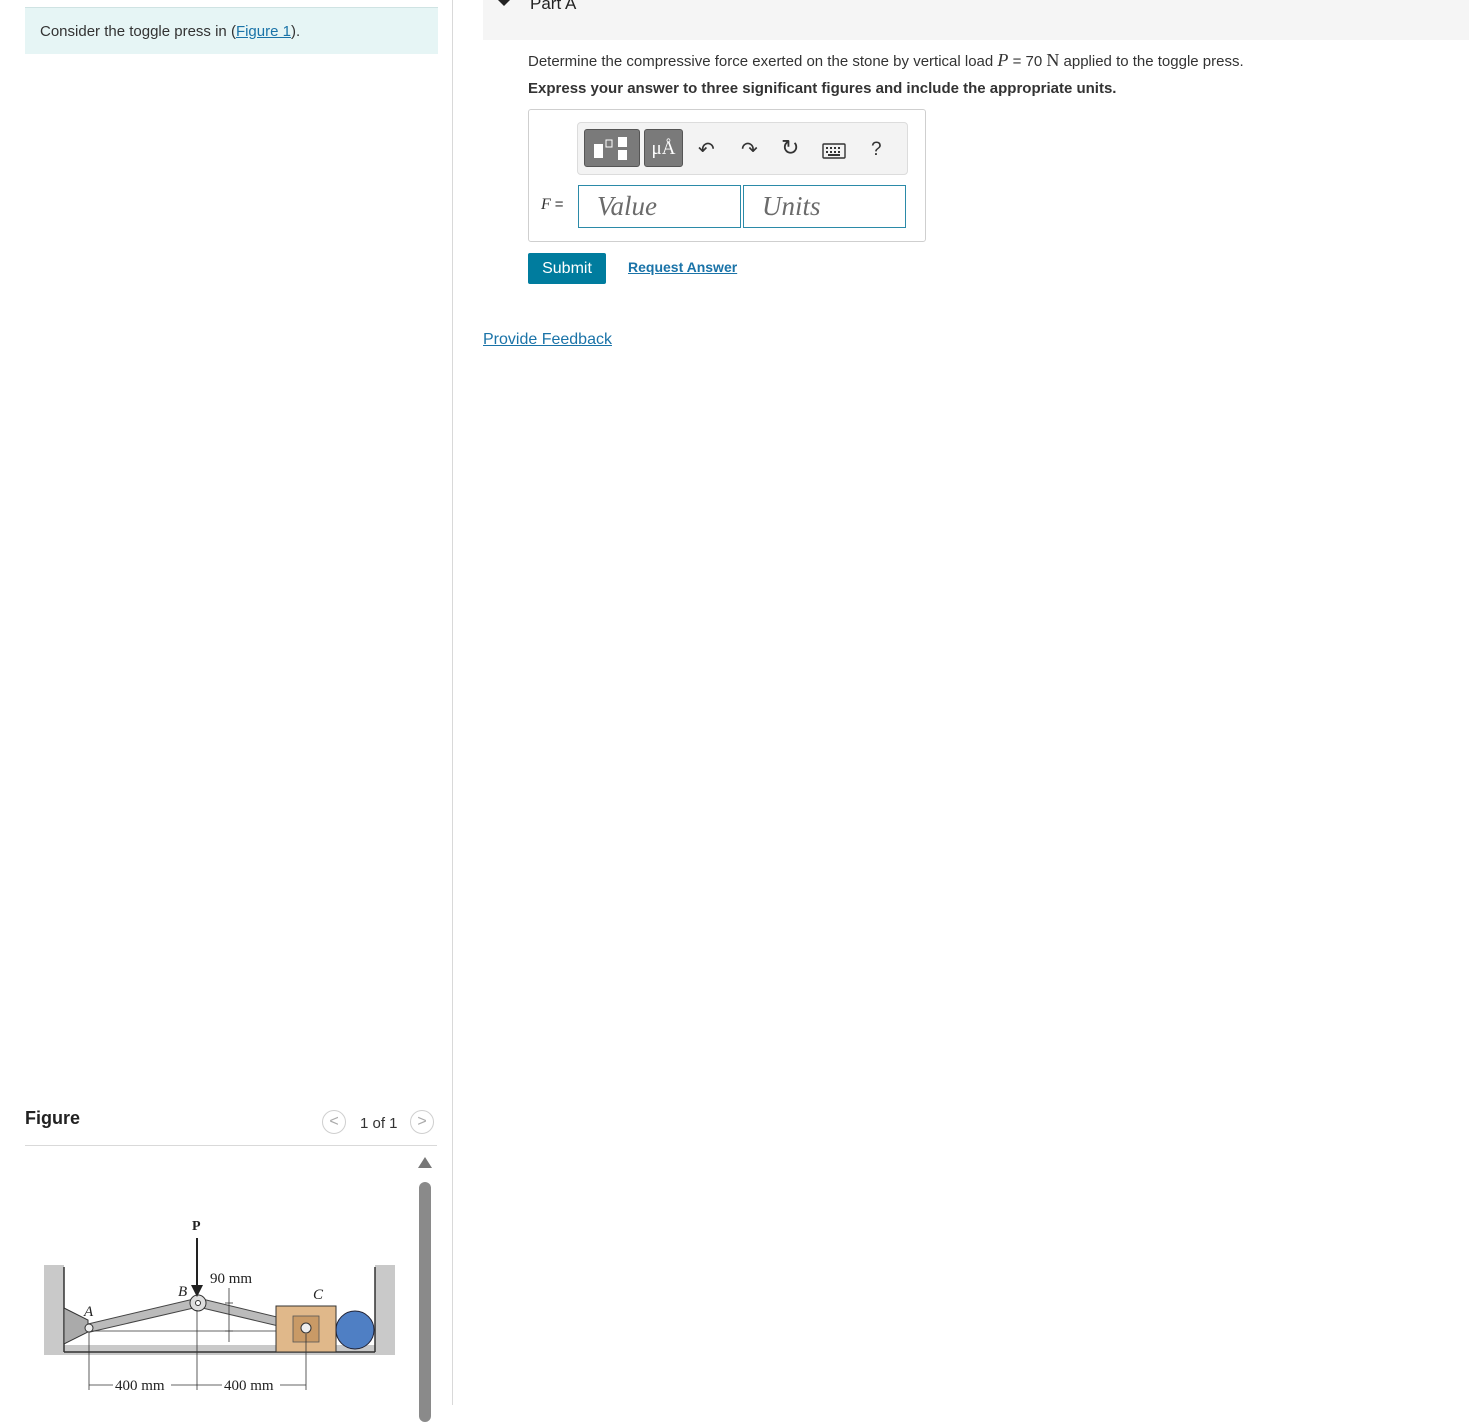 Image resolution: width=1469 pixels, height=1422 pixels. I want to click on reset-icon: ↻, so click(790, 148).